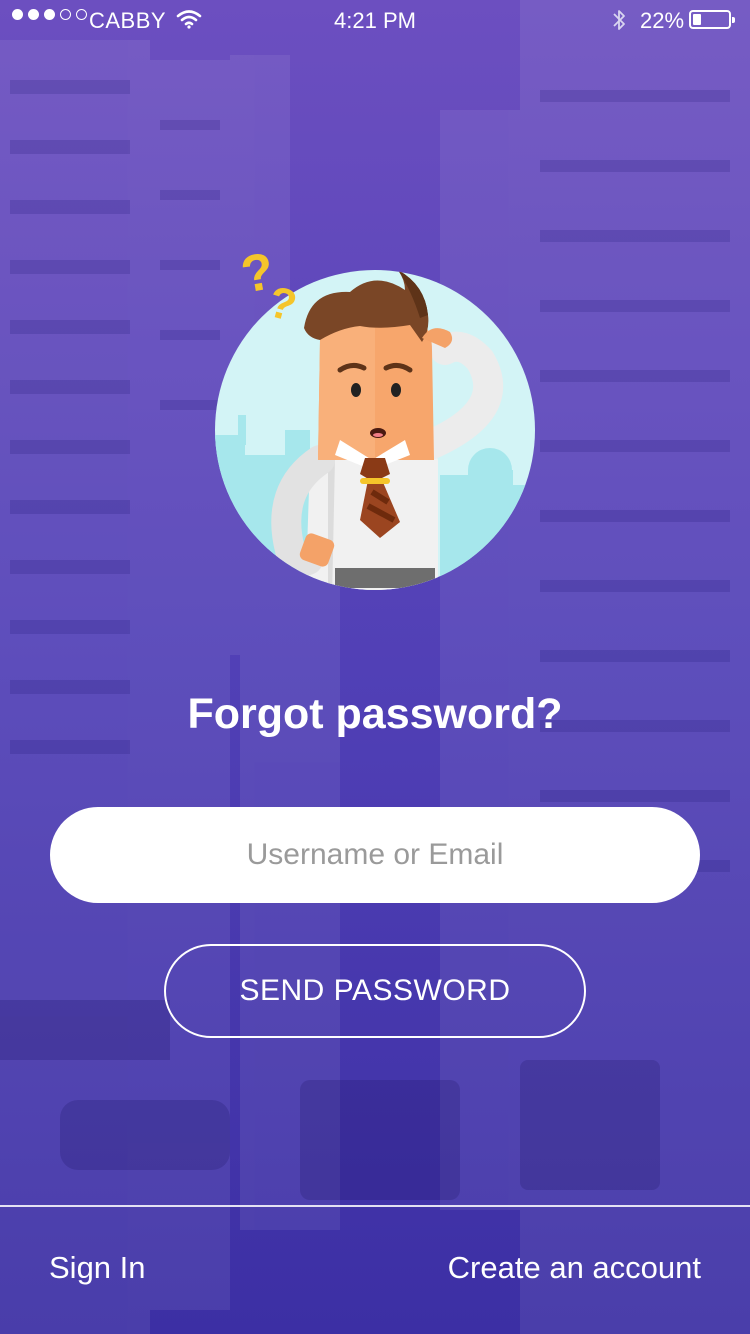 The width and height of the screenshot is (750, 1334). Describe the element at coordinates (712, 19) in the screenshot. I see `battery-icon` at that location.